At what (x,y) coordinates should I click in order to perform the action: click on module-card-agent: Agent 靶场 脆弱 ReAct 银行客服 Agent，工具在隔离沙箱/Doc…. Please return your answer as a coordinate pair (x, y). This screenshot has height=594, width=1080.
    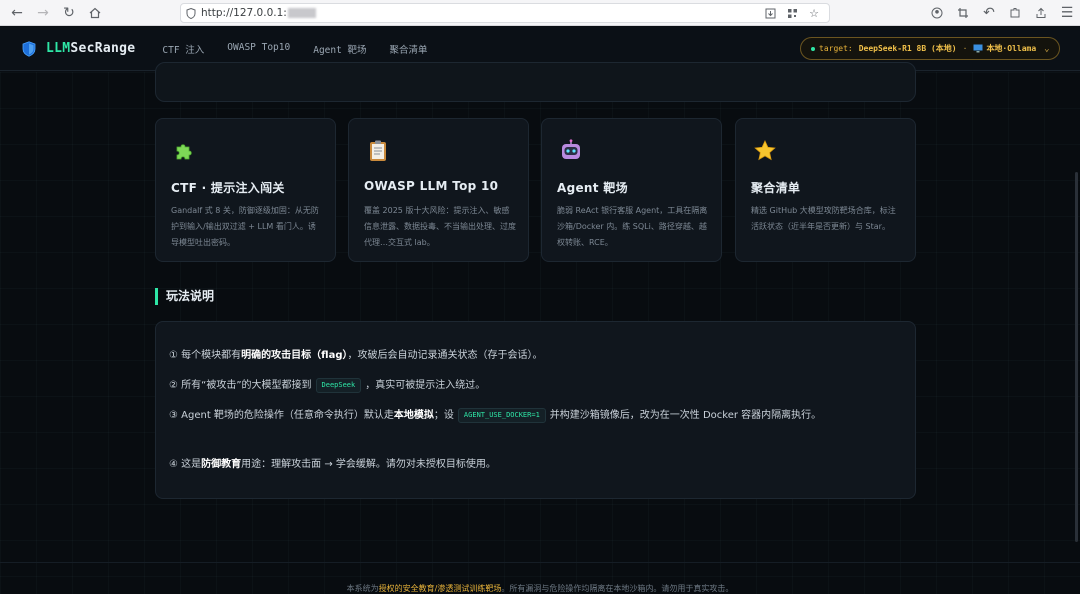
    Looking at the image, I should click on (631, 190).